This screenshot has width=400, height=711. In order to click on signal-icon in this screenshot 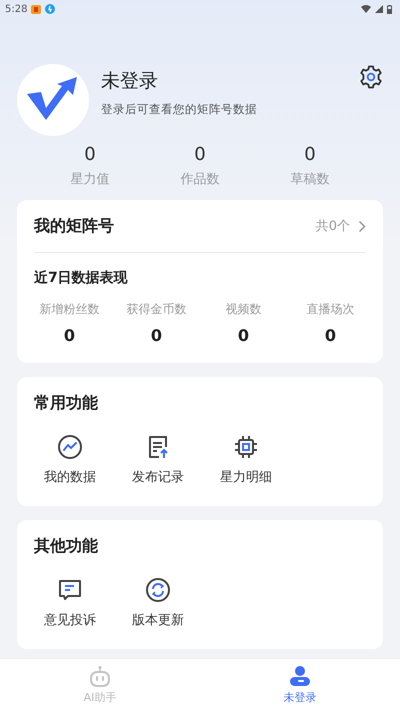, I will do `click(379, 9)`.